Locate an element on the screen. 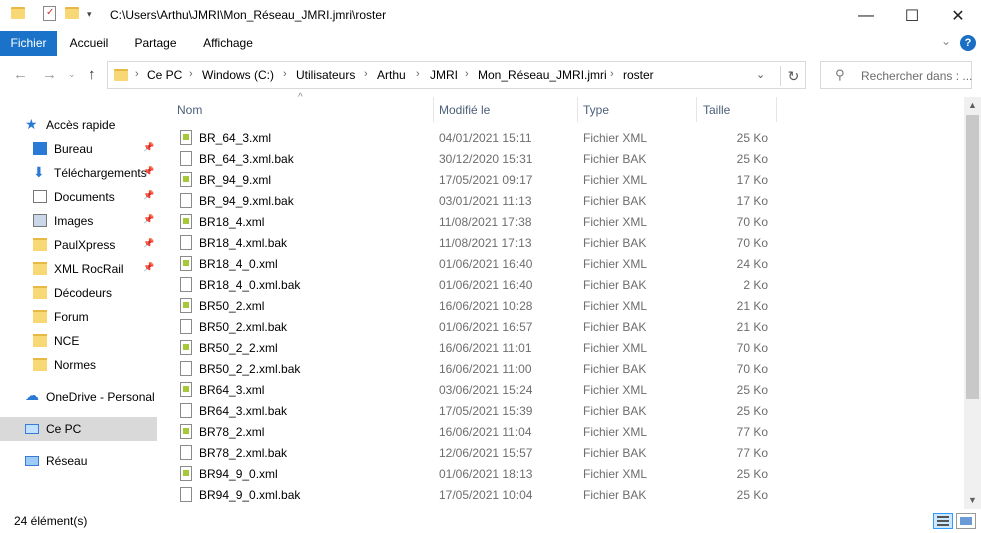  cell-date: 01/06/2021 16:40 is located at coordinates (486, 285).